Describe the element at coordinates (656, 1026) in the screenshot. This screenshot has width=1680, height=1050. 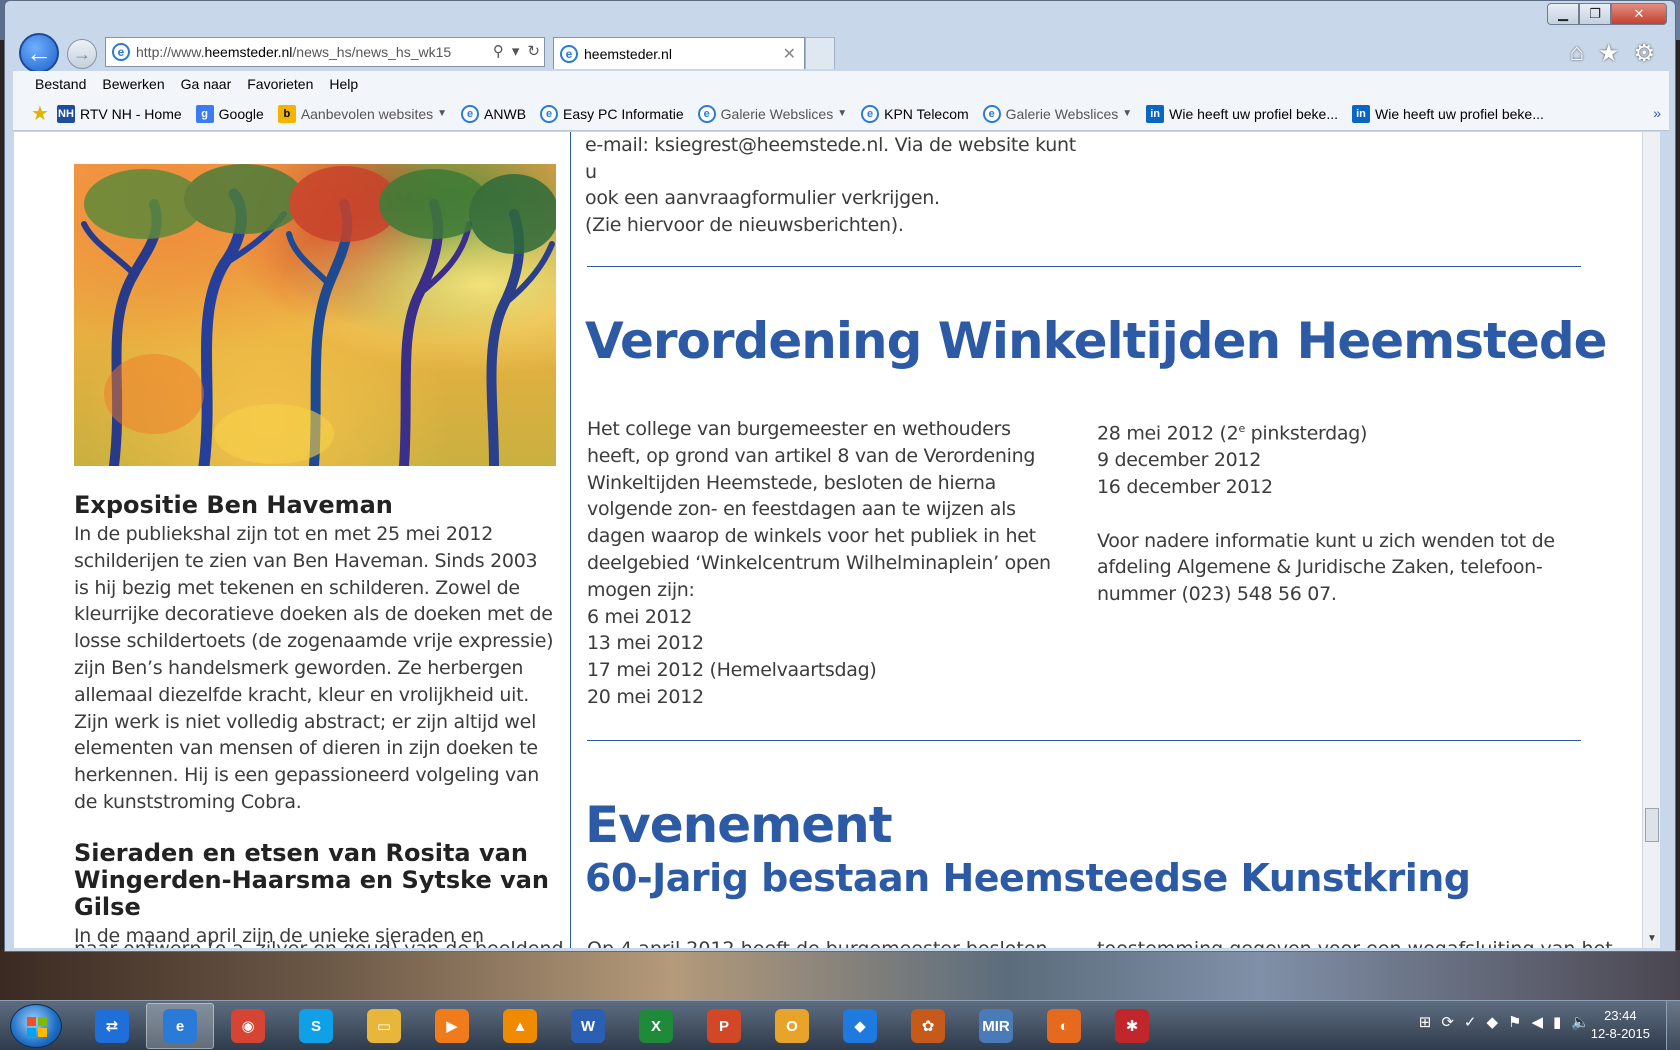
I see `taskbar-app-excel: X` at that location.